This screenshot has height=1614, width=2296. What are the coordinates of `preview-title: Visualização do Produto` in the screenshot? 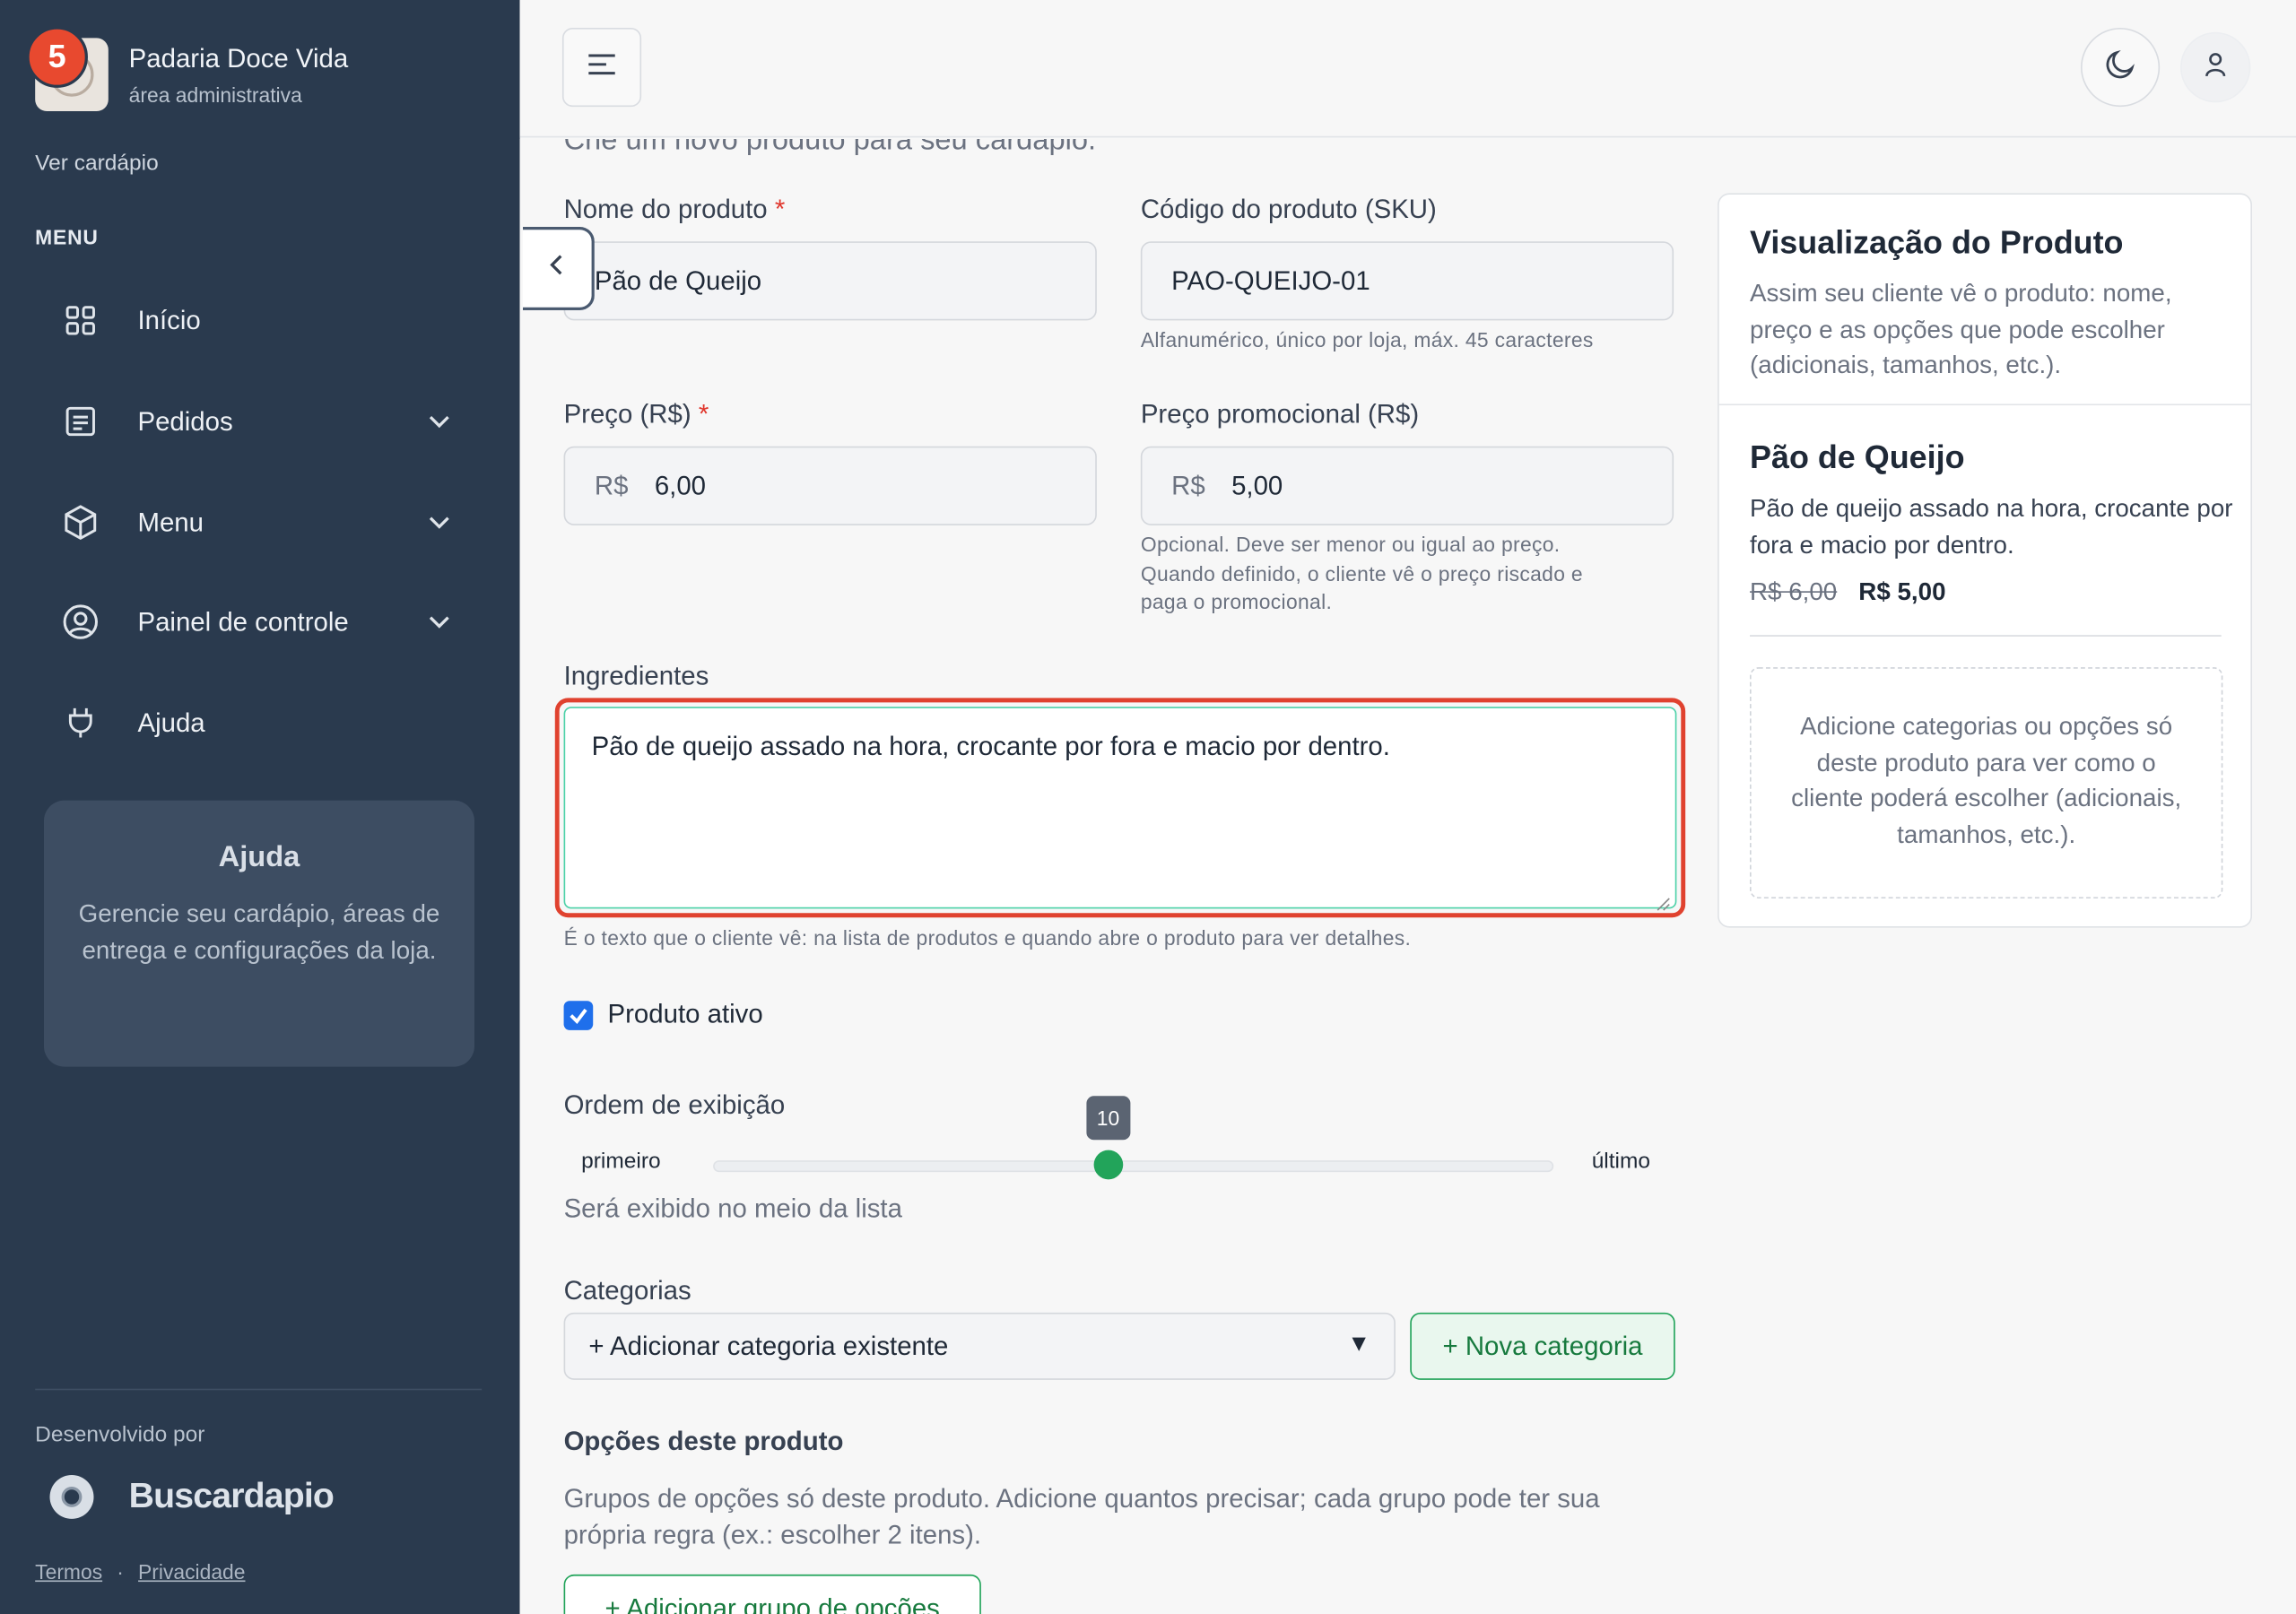 It's located at (1937, 242).